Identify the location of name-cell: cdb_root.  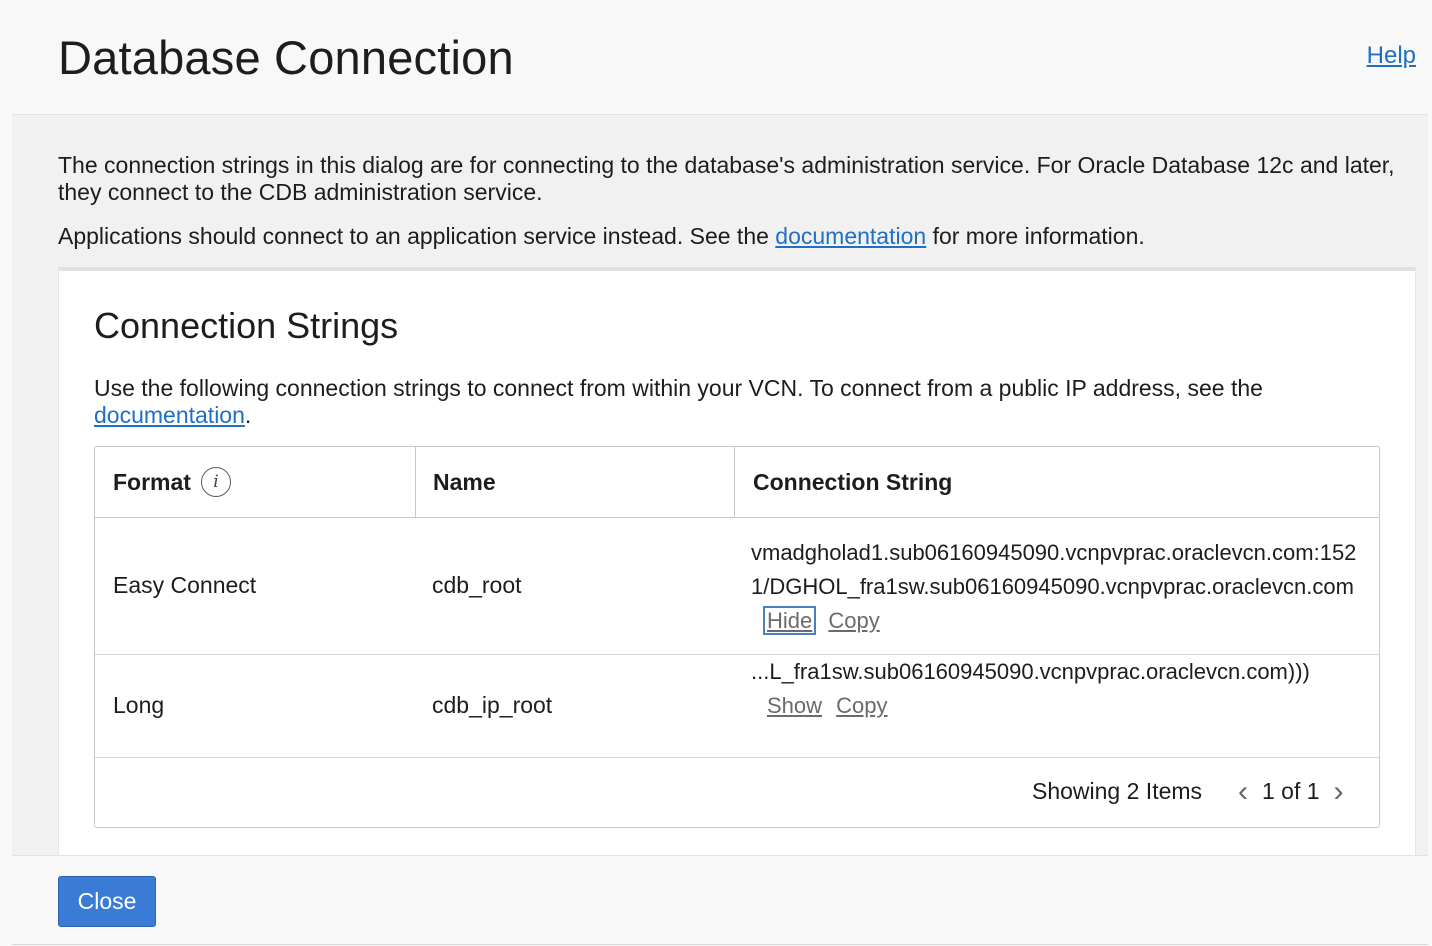
(477, 585).